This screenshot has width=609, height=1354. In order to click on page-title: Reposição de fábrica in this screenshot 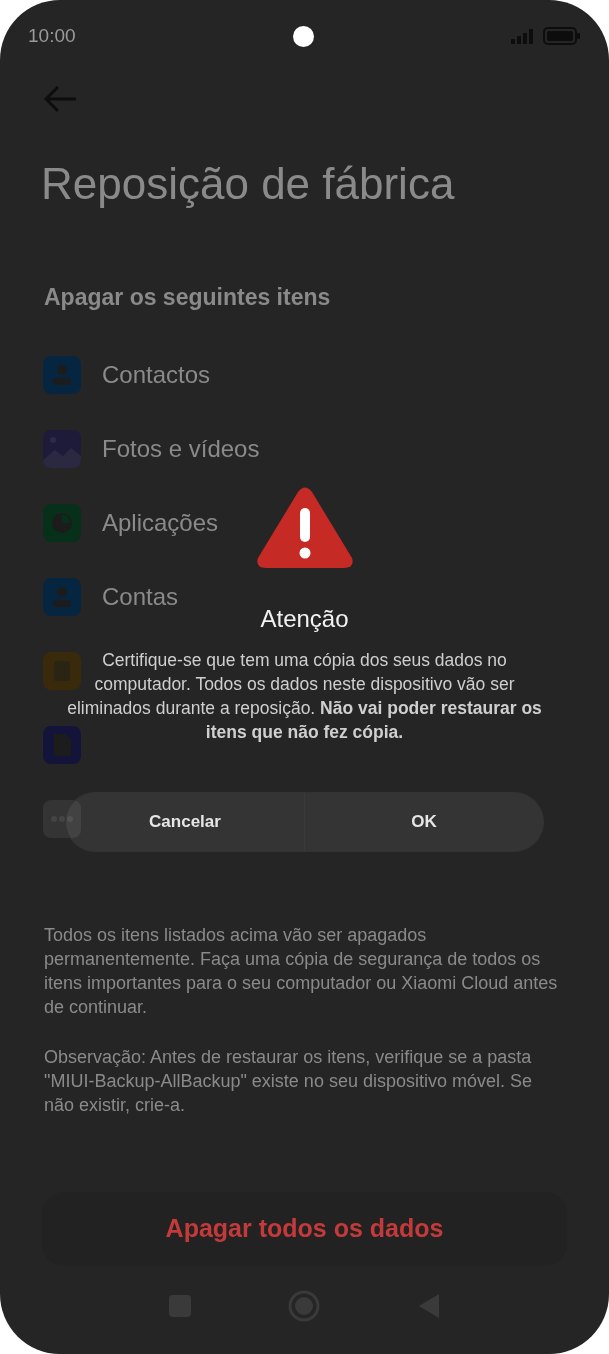, I will do `click(248, 184)`.